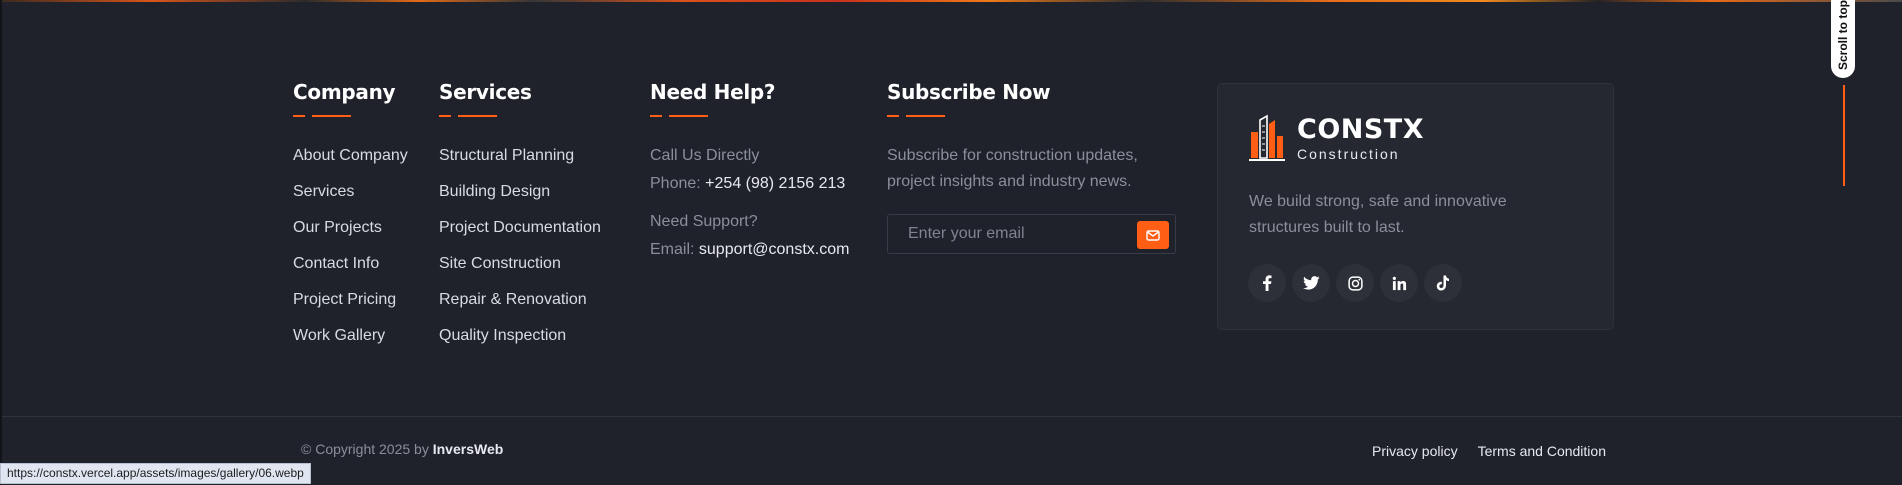  I want to click on instagram-icon, so click(1355, 283).